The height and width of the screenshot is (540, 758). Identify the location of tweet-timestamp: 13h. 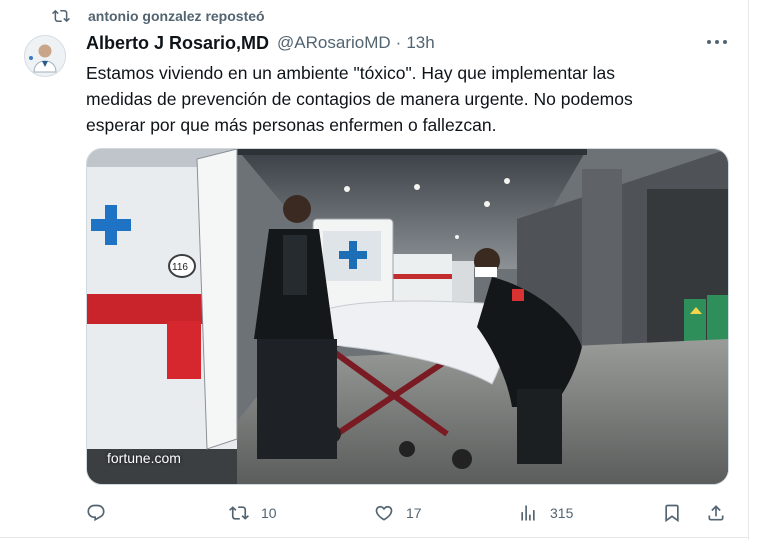
(420, 43).